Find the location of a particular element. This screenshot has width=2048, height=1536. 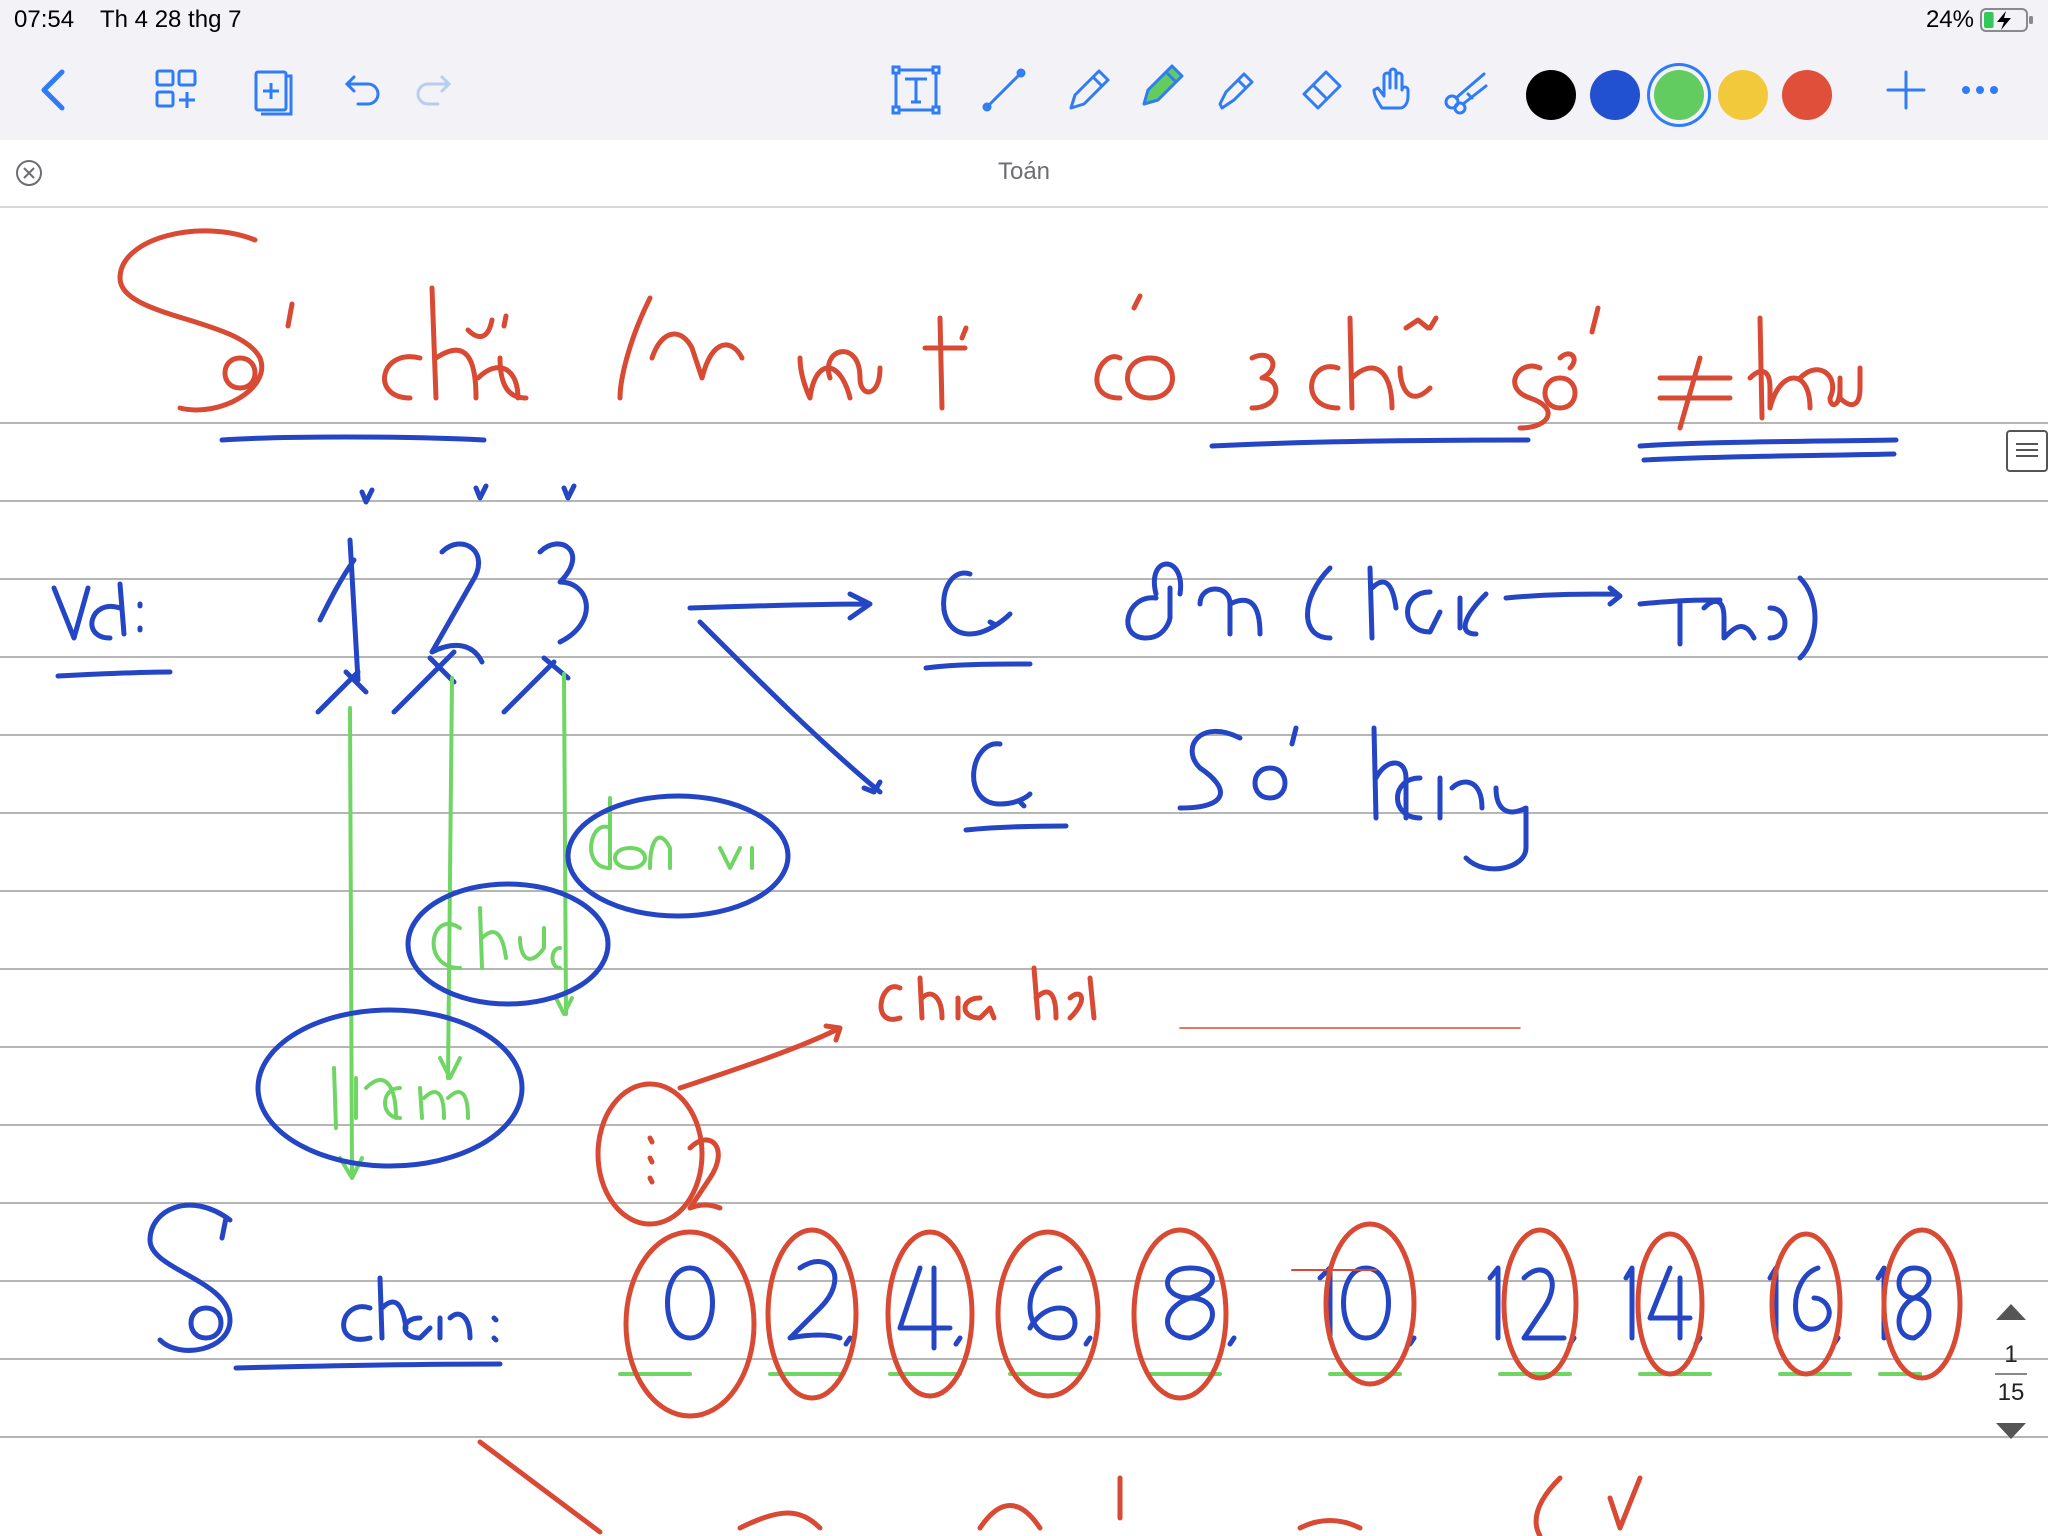

hand-icon is located at coordinates (1392, 90).